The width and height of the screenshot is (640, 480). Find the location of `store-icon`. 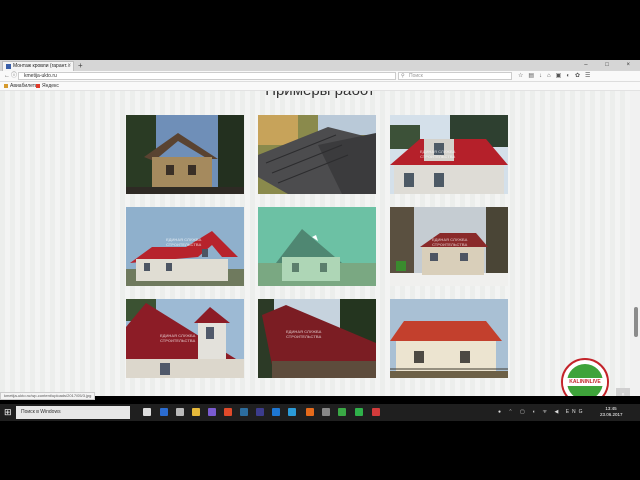

store-icon is located at coordinates (164, 412).